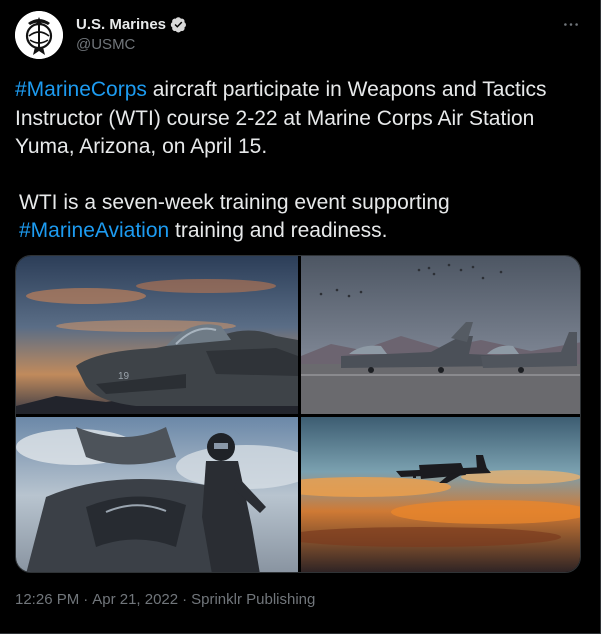 The image size is (601, 634). I want to click on c130-sunset-photo, so click(440, 494).